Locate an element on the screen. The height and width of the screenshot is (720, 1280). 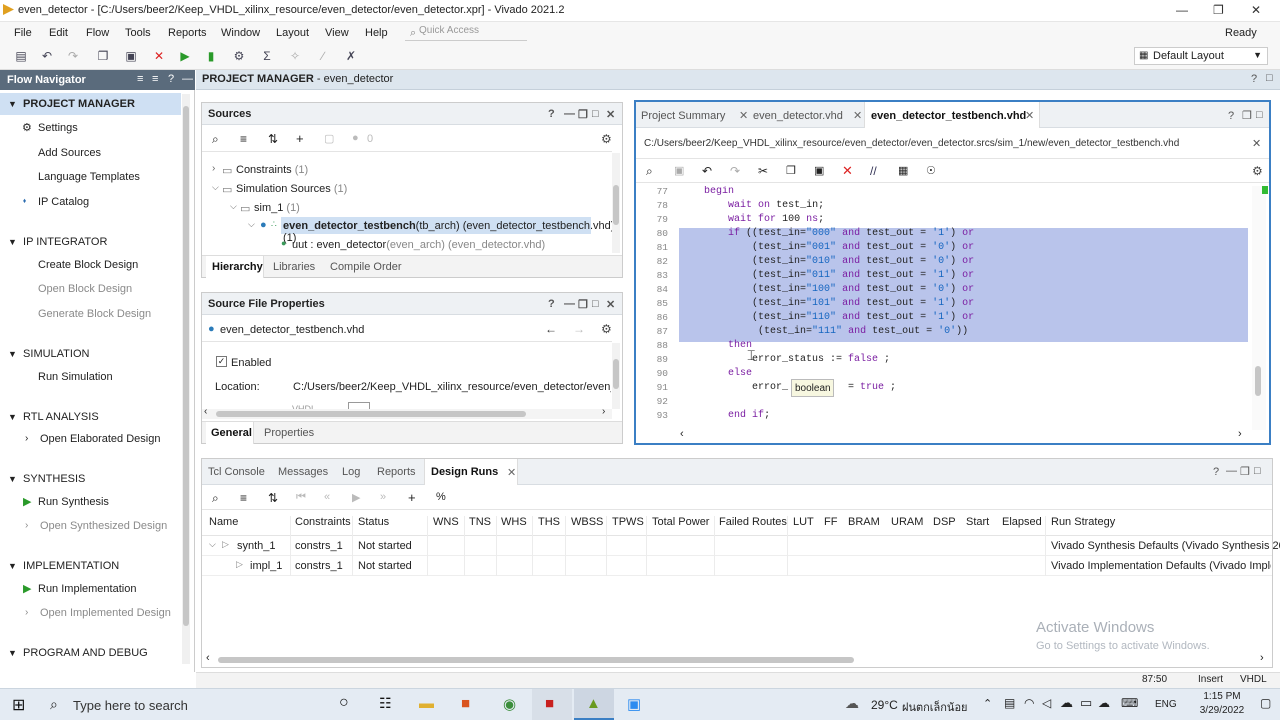
layout-select: ▦ Default Layout ▼ is located at coordinates (1201, 56).